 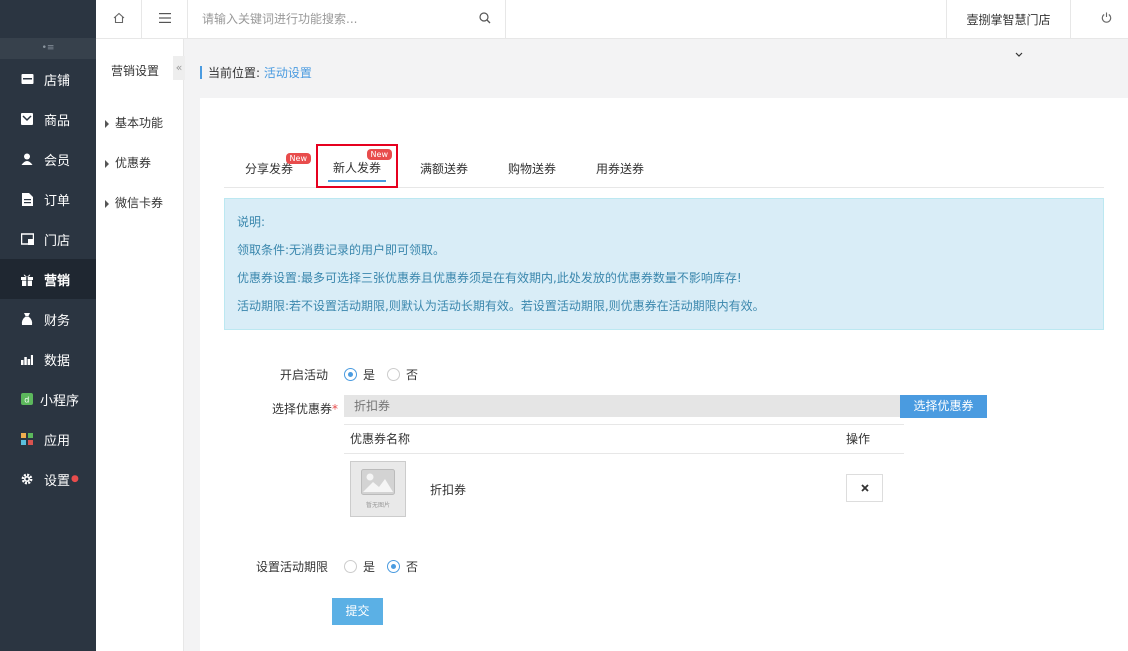 What do you see at coordinates (57, 121) in the screenshot?
I see `nav-item-label: 商品` at bounding box center [57, 121].